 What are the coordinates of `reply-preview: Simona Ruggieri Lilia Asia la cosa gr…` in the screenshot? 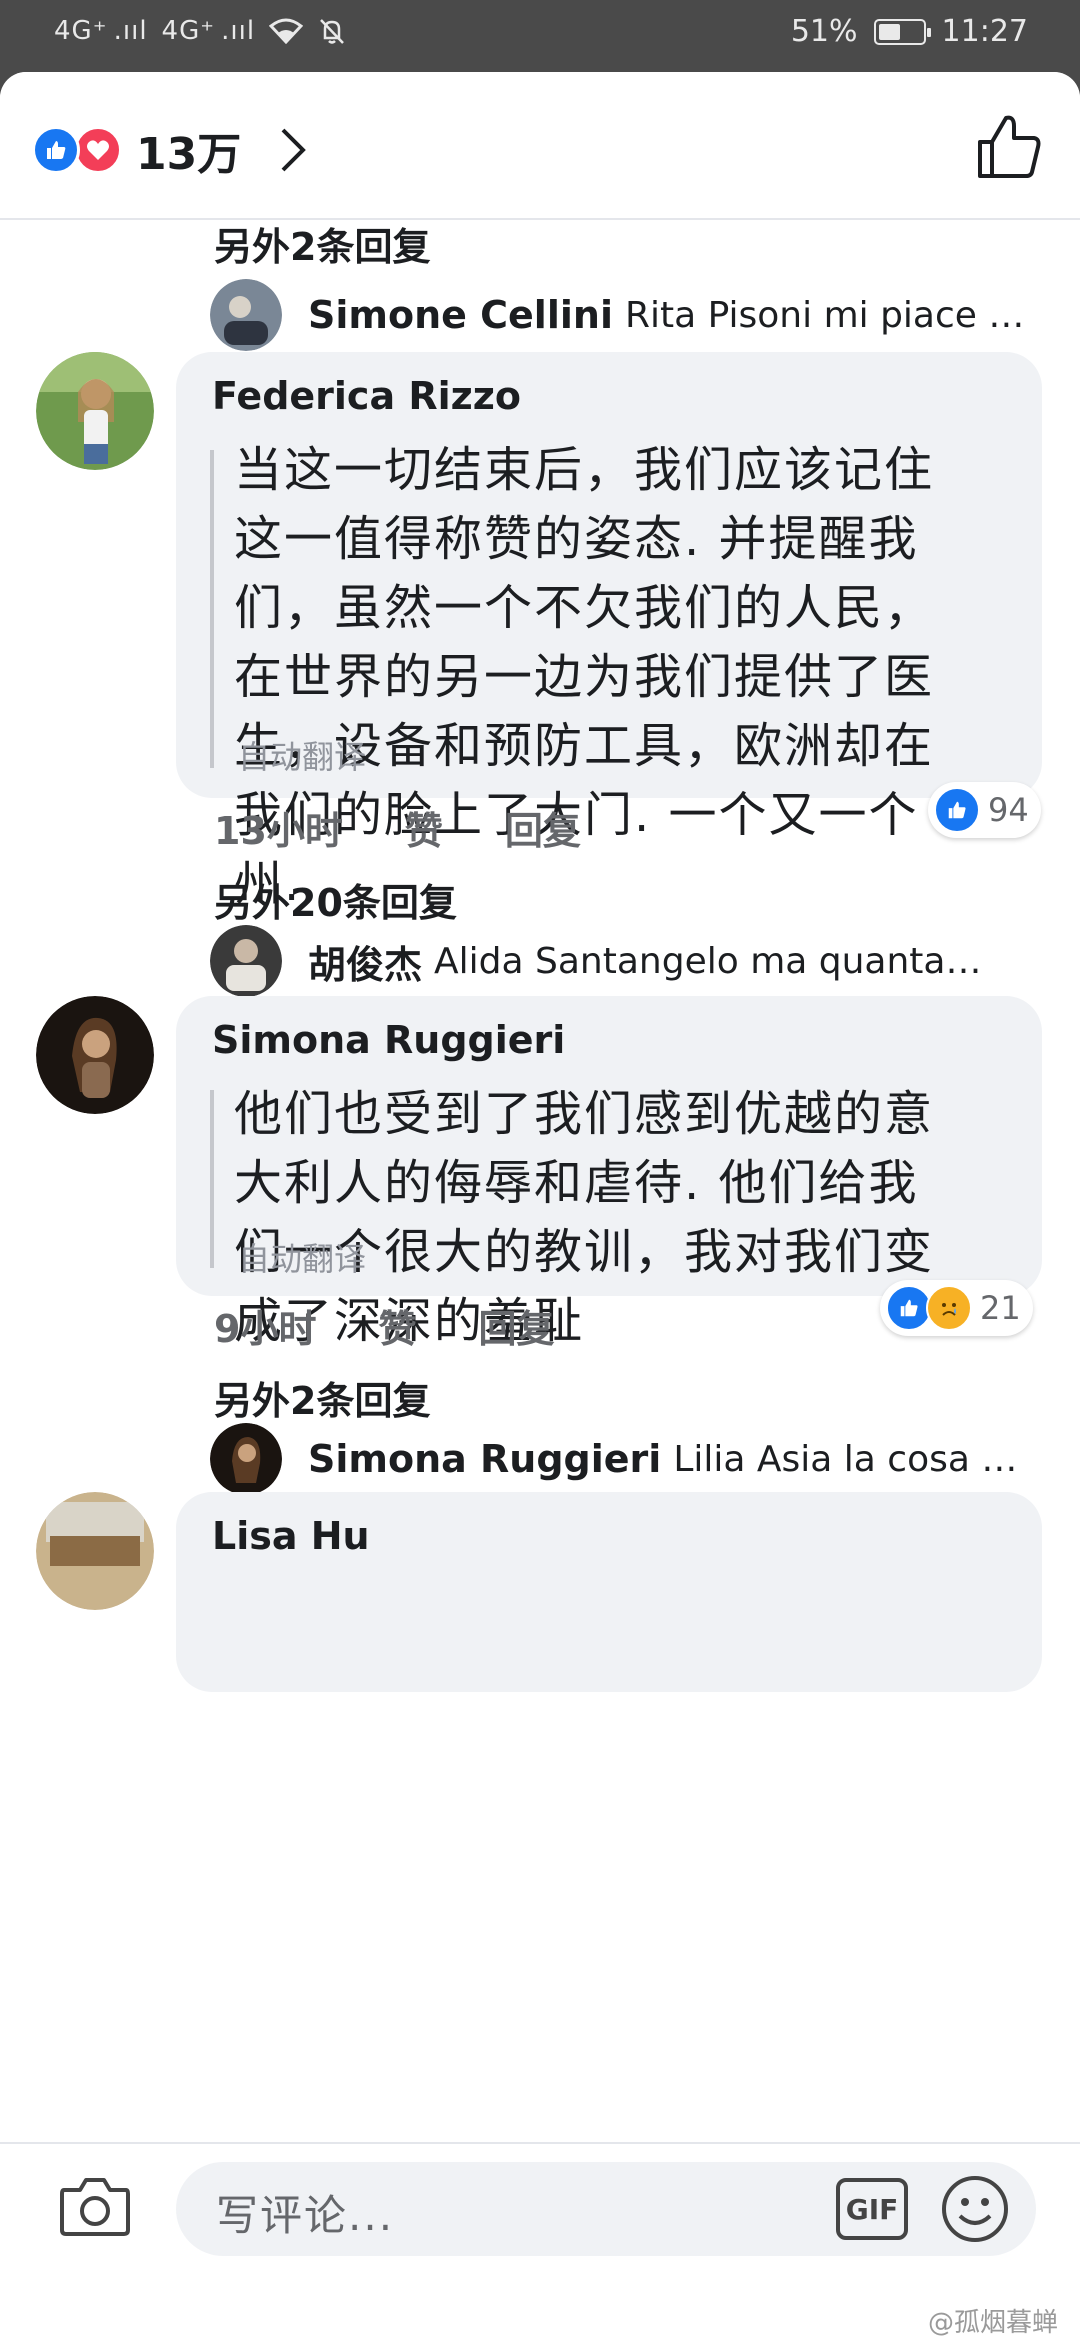 It's located at (625, 1459).